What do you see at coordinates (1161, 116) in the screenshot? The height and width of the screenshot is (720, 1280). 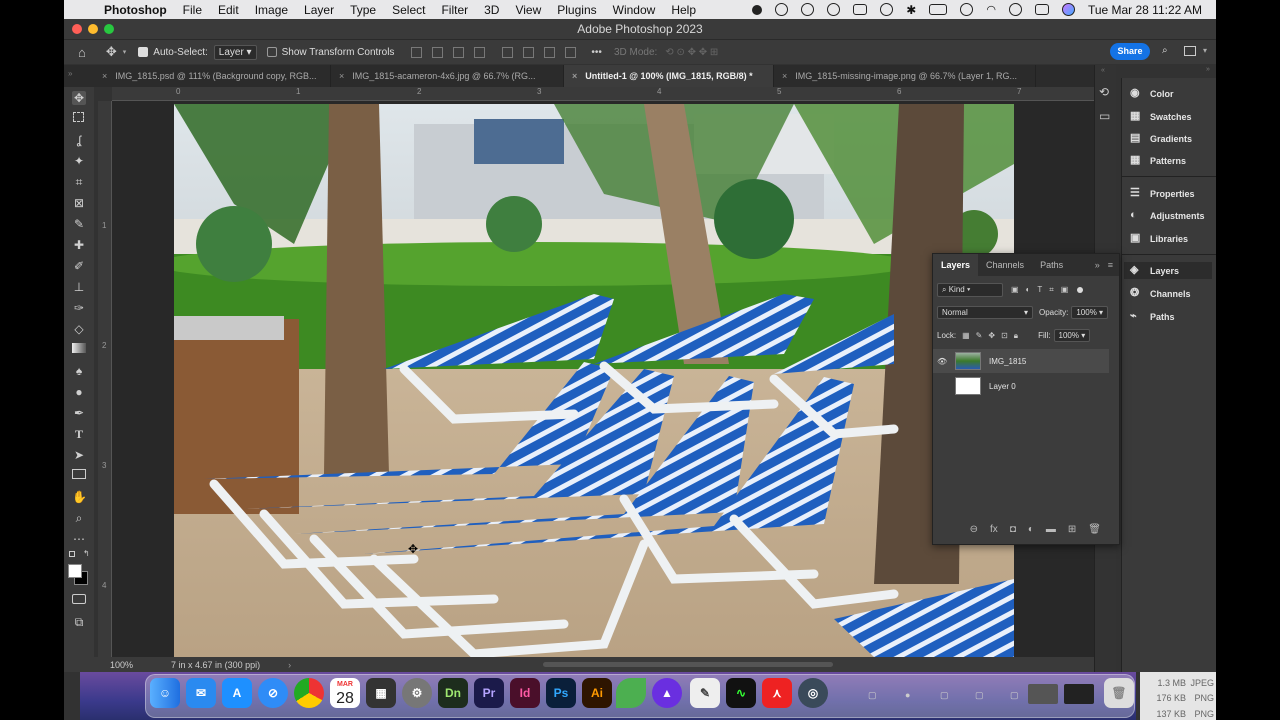 I see `panel-swatches: ▦ Swatches` at bounding box center [1161, 116].